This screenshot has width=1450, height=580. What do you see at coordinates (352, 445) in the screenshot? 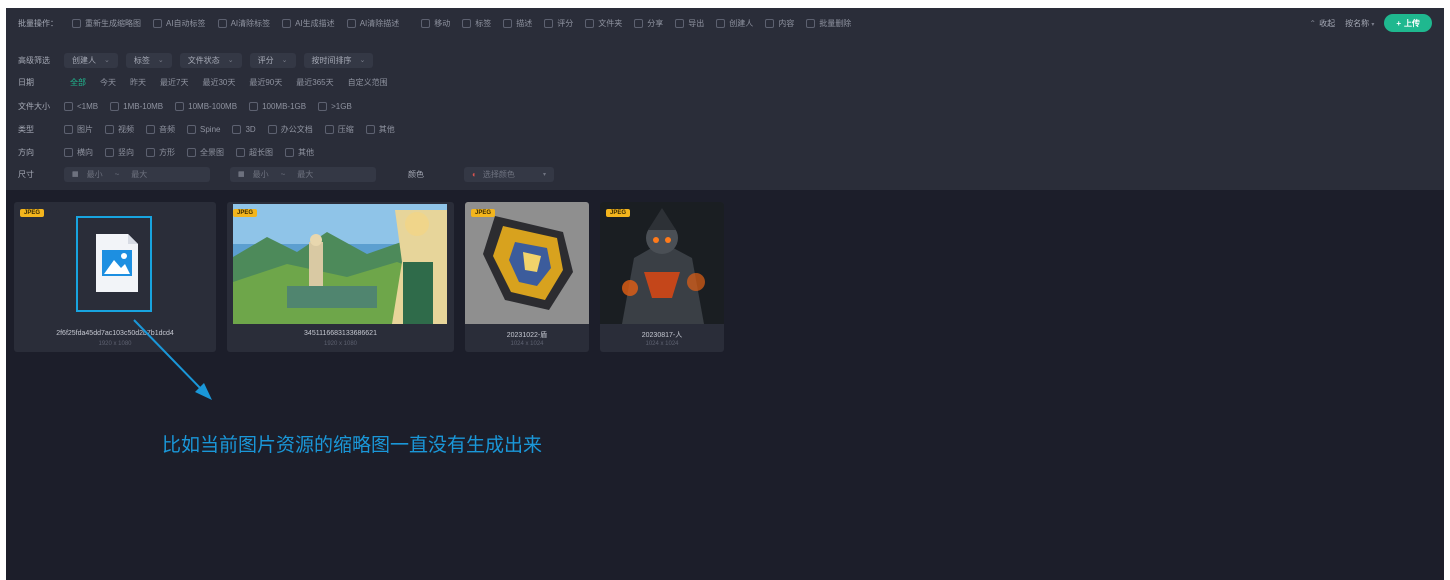
I see `annotation-text: 比如当前图片资源的缩略图一直没有生成出来` at bounding box center [352, 445].